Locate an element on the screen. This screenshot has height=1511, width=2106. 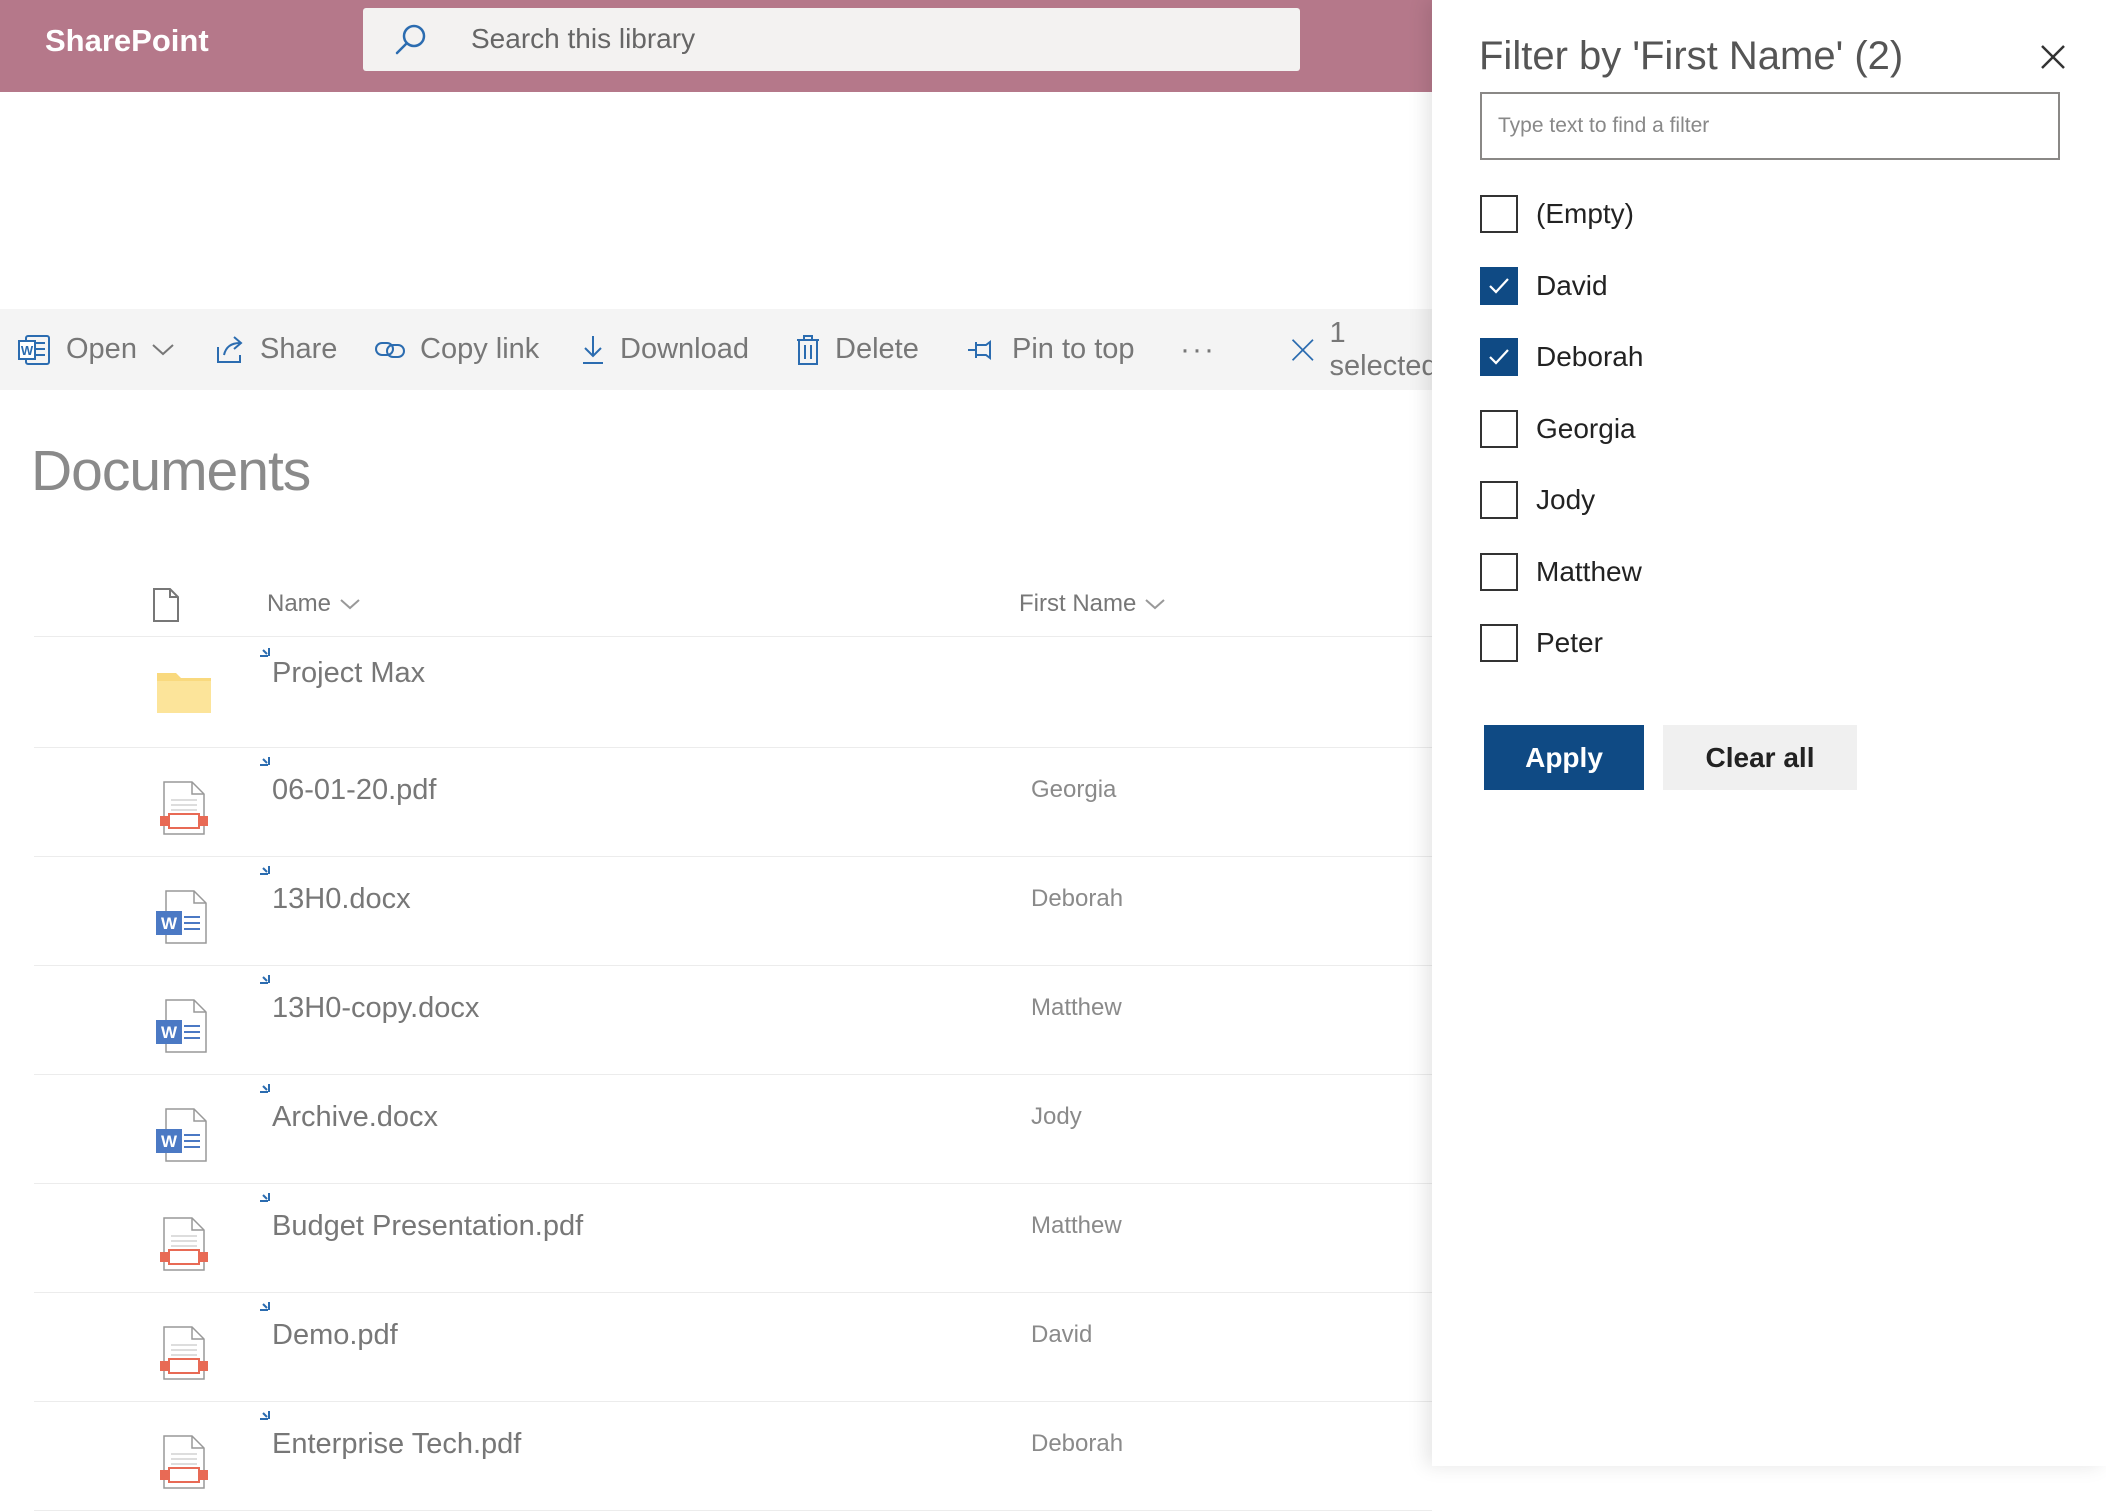
table-row: Budget Presentation.pdf Matthew is located at coordinates (733, 1237).